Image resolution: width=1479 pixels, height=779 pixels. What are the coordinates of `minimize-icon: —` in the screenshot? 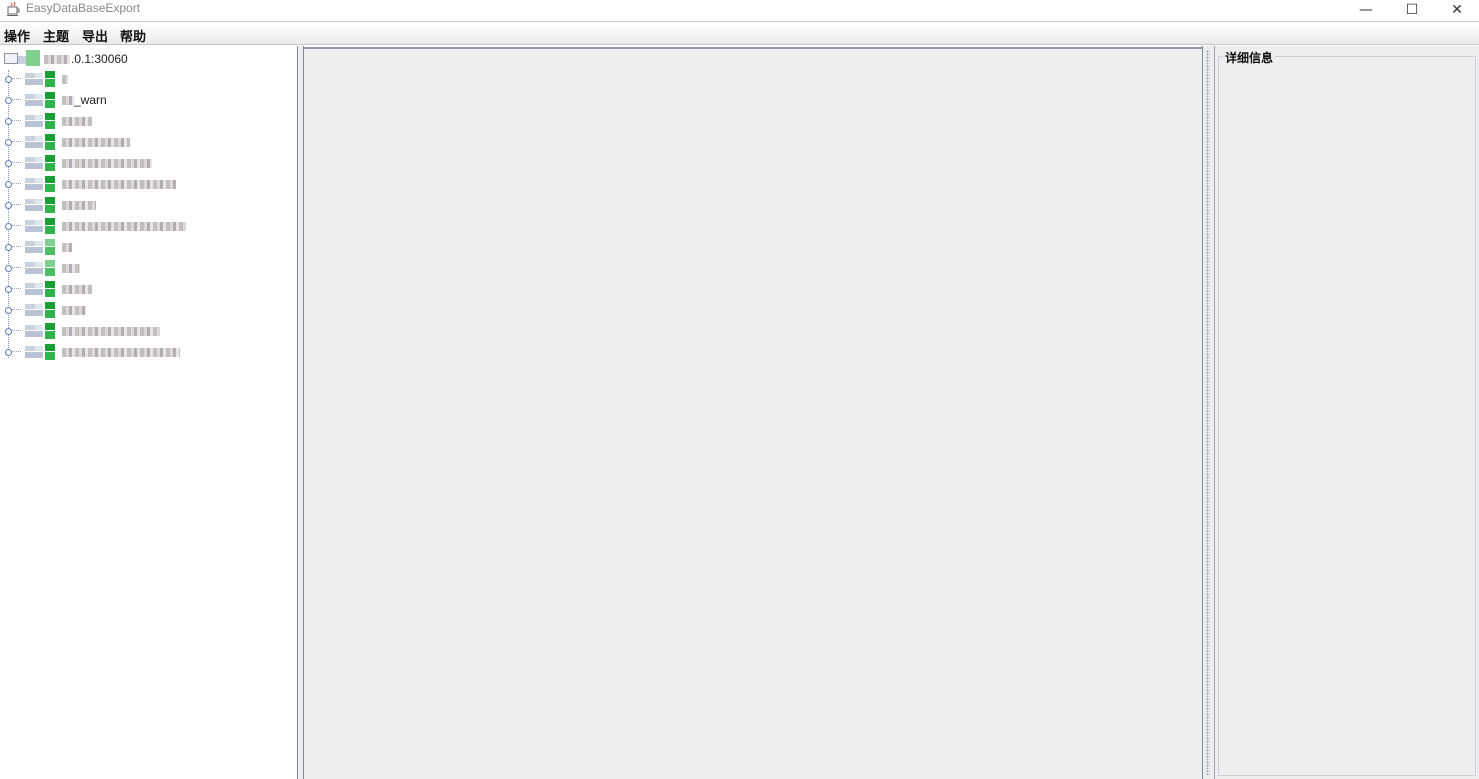 It's located at (1366, 10).